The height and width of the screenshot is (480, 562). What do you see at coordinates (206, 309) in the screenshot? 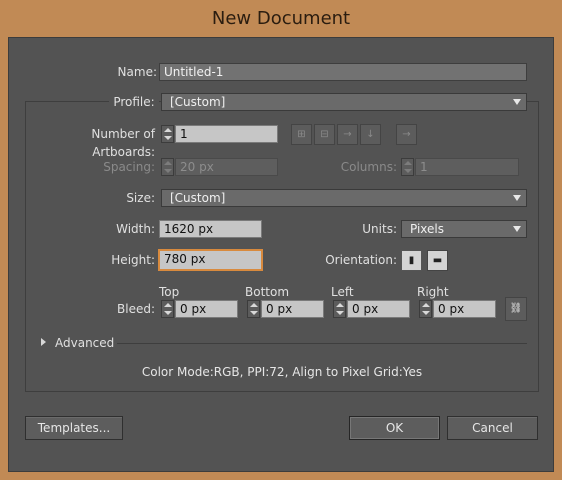
I see `bleed-top-input: 0 px` at bounding box center [206, 309].